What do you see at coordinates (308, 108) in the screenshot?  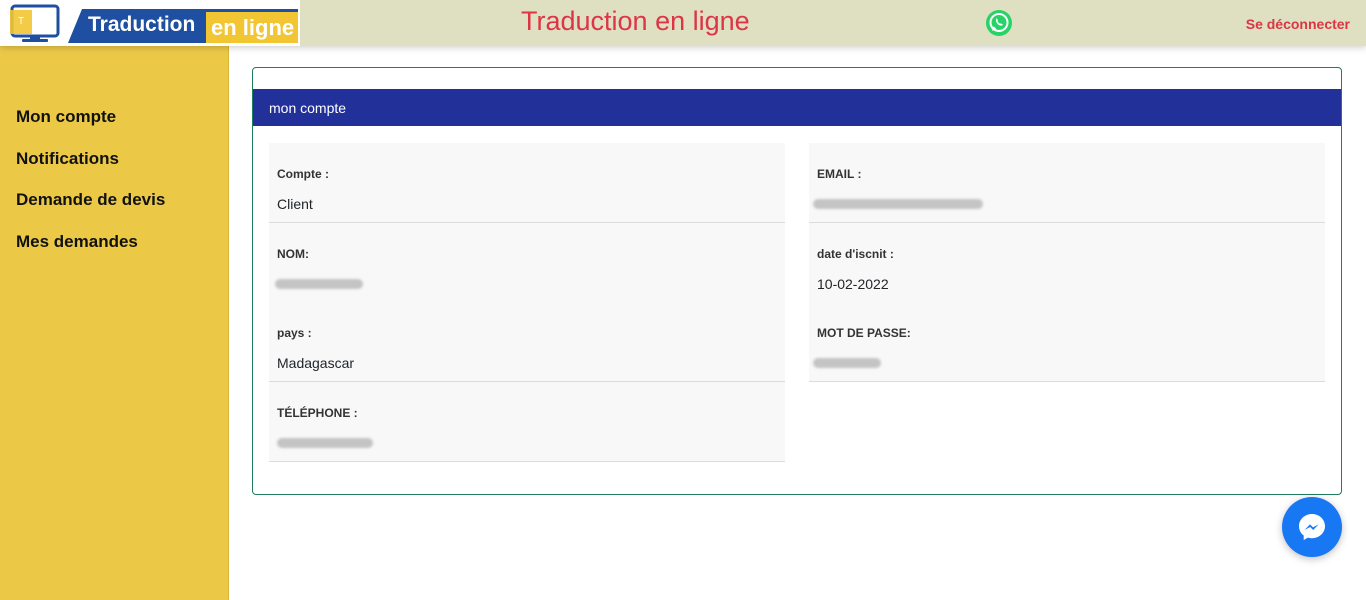 I see `card-header-title: mon compte` at bounding box center [308, 108].